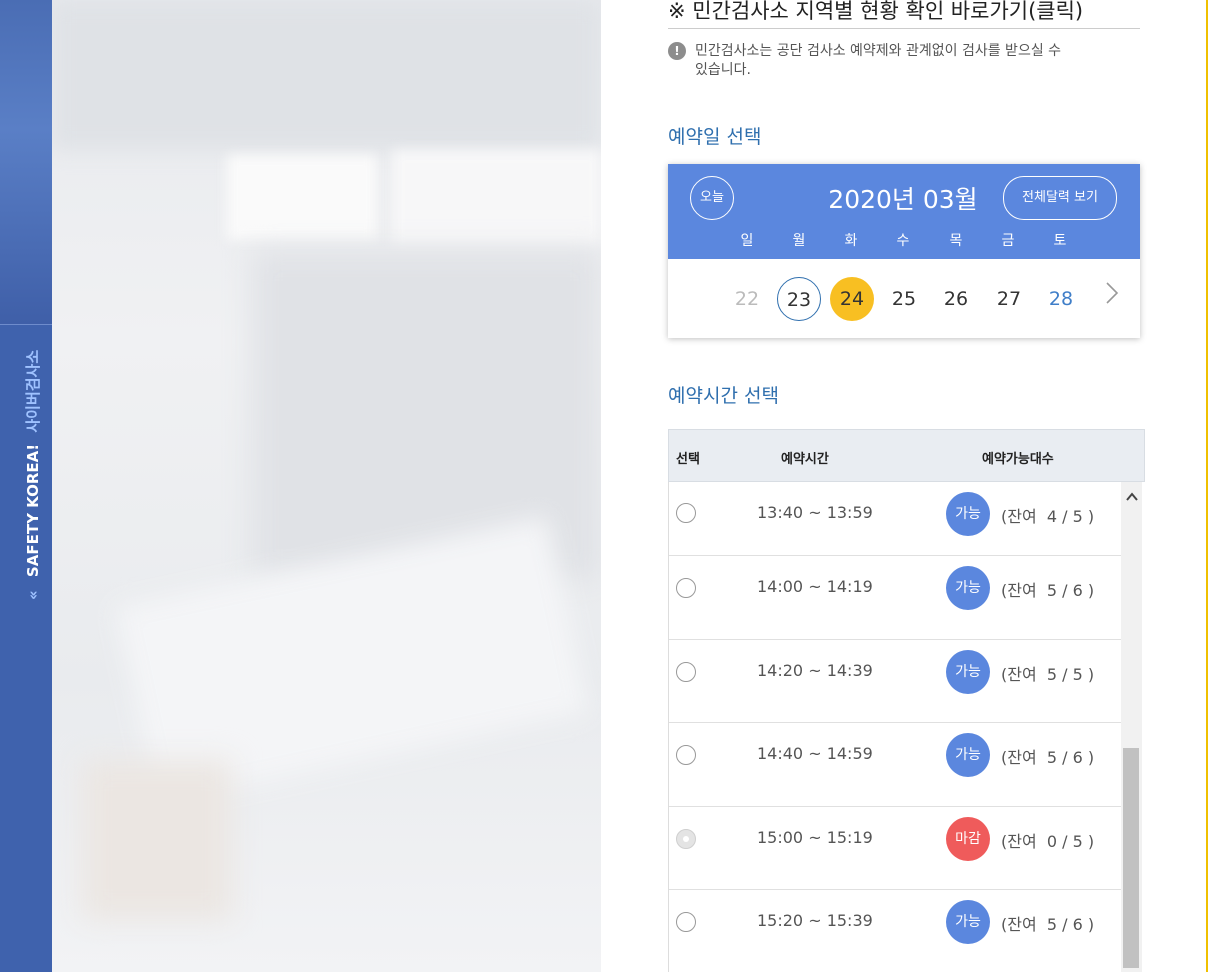 This screenshot has width=1208, height=972. Describe the element at coordinates (799, 299) in the screenshot. I see `calendar-day-today: 23` at that location.